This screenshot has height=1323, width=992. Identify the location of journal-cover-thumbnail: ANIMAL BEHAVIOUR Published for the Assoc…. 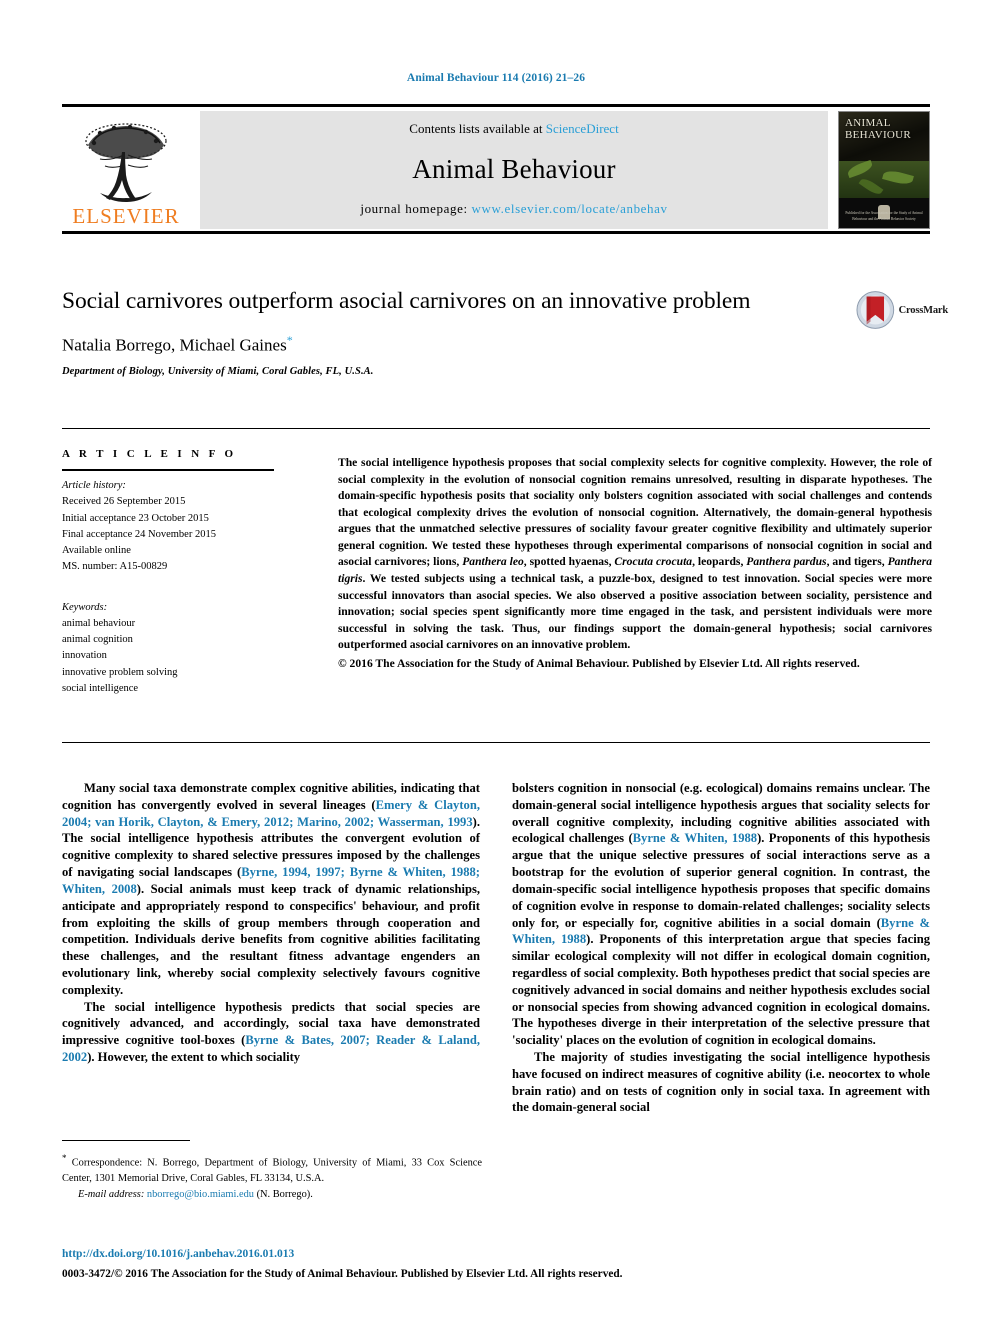
(884, 170).